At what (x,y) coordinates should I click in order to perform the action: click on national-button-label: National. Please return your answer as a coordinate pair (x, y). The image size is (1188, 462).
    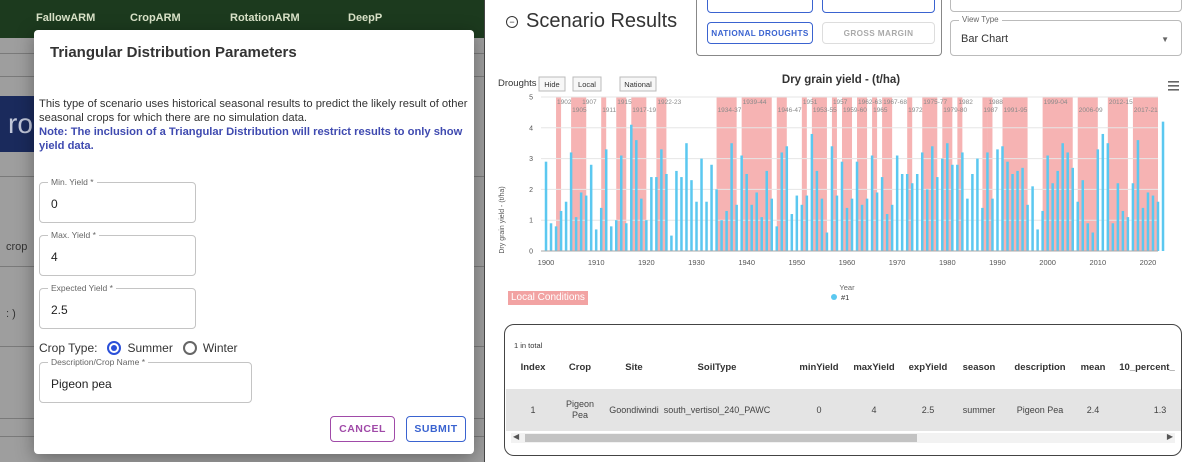
    Looking at the image, I should click on (638, 84).